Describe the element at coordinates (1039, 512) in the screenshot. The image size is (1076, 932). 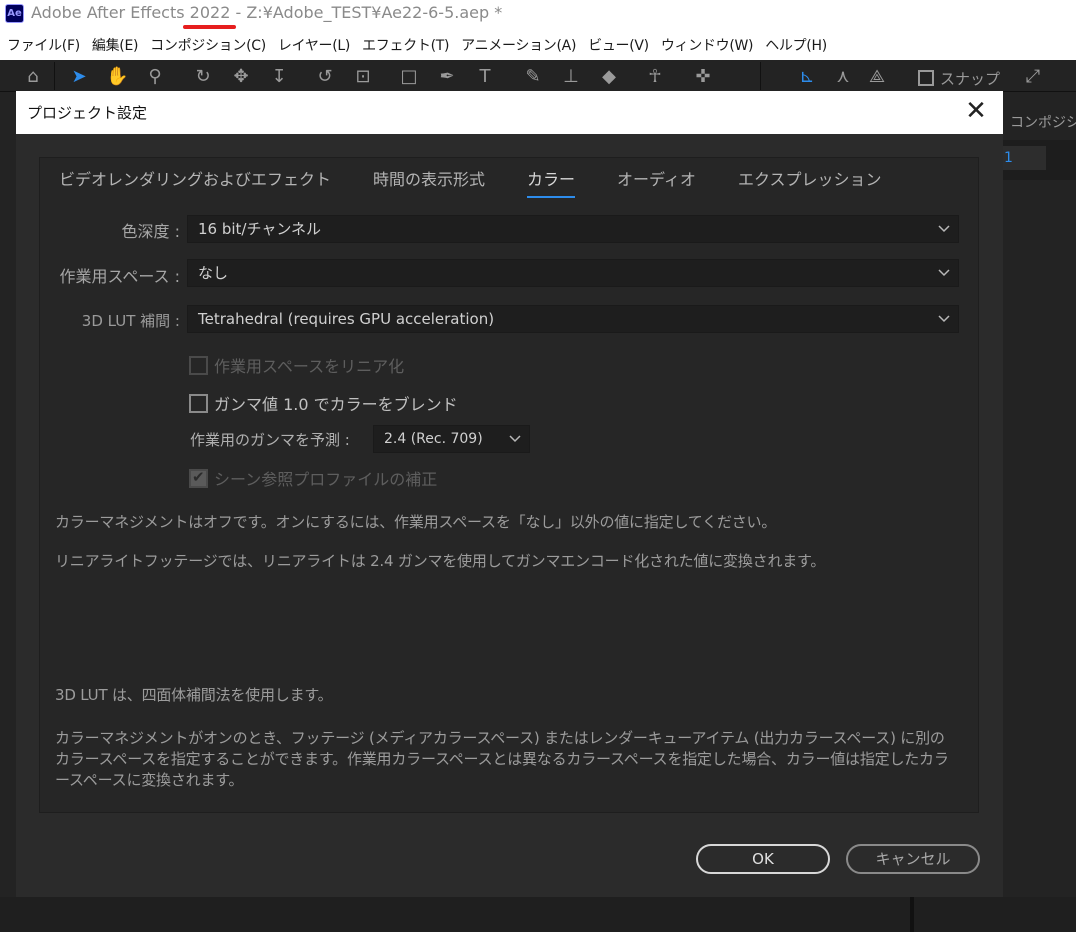
I see `composition-panel-edge` at that location.